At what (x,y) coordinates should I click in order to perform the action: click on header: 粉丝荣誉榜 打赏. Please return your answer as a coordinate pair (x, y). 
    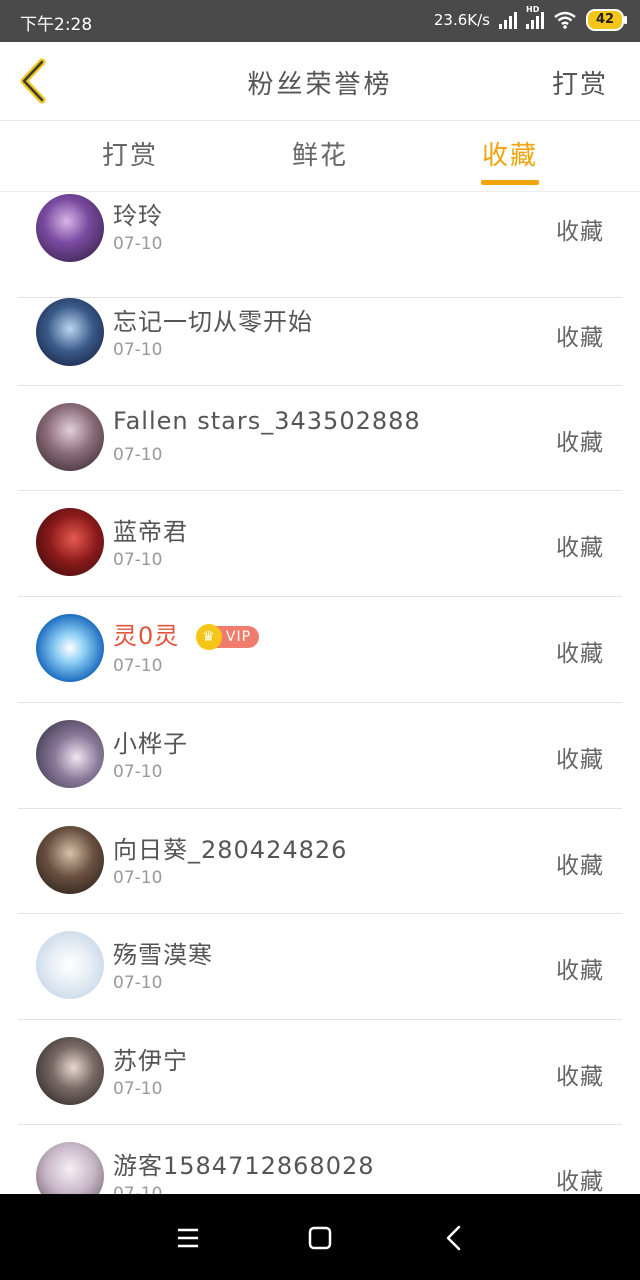
    Looking at the image, I should click on (320, 81).